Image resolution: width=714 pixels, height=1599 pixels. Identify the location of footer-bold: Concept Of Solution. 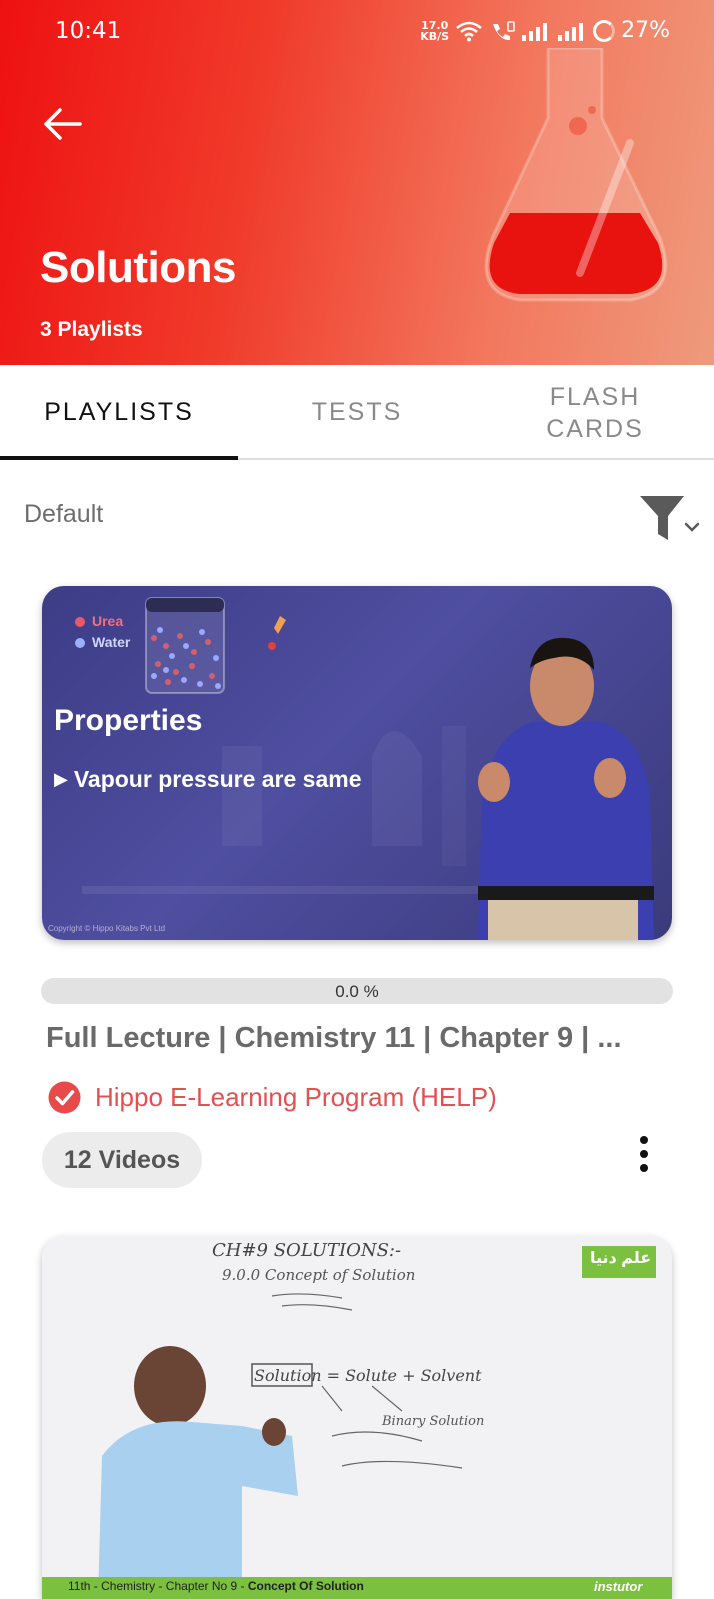
(305, 1586).